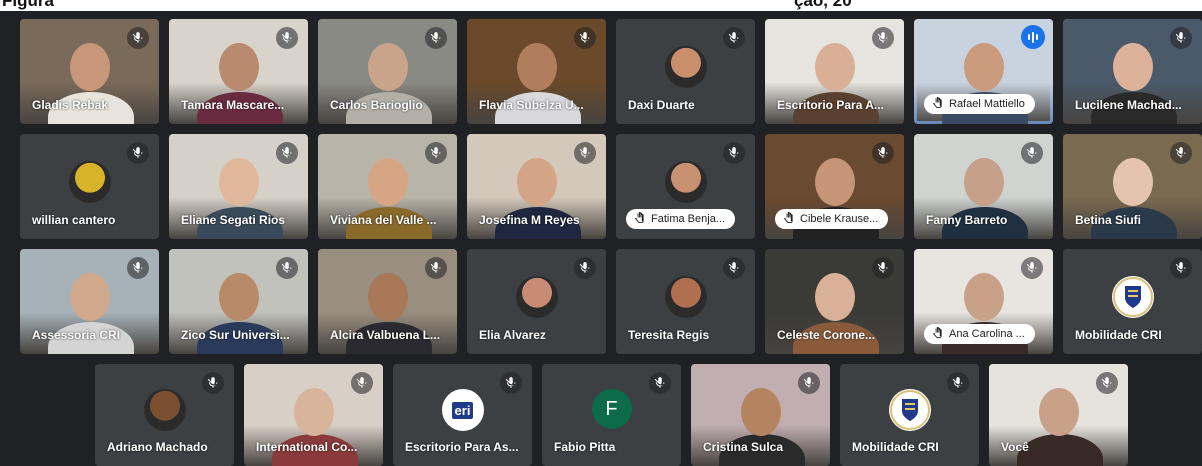 This screenshot has height=466, width=1202. I want to click on participant-tile-voc: Você, so click(1058, 415).